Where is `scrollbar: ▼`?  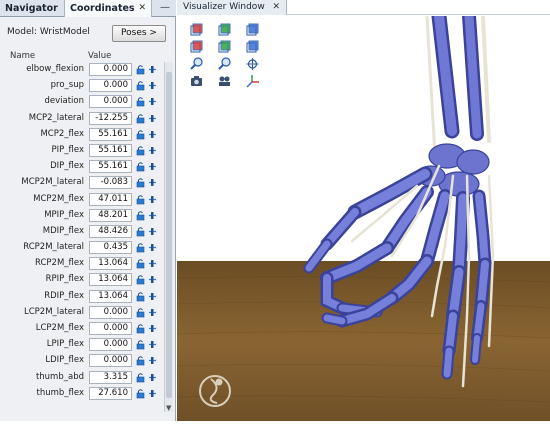 scrollbar: ▼ is located at coordinates (168, 237).